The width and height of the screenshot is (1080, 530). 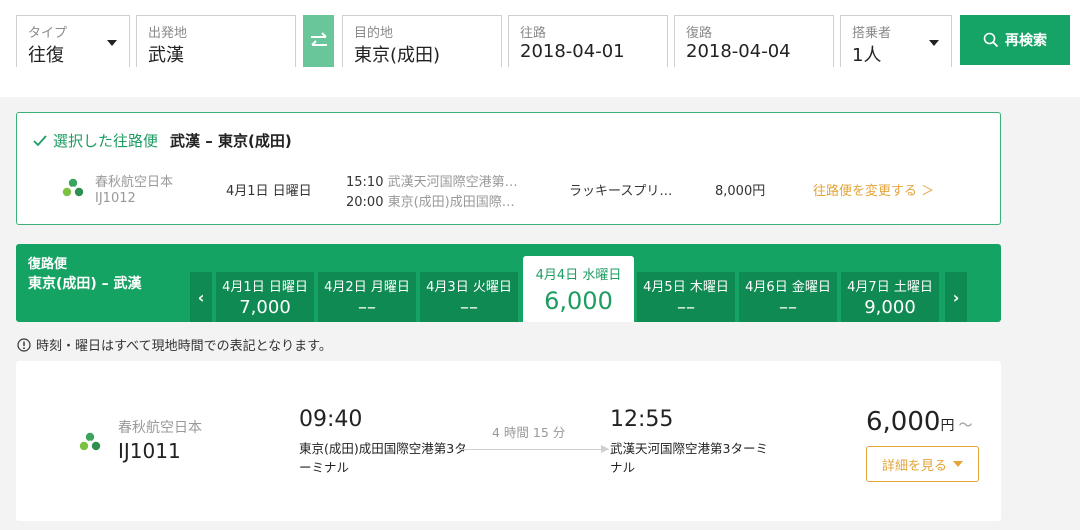 I want to click on date-tile: 4月1日 日曜日 7,000, so click(x=265, y=297).